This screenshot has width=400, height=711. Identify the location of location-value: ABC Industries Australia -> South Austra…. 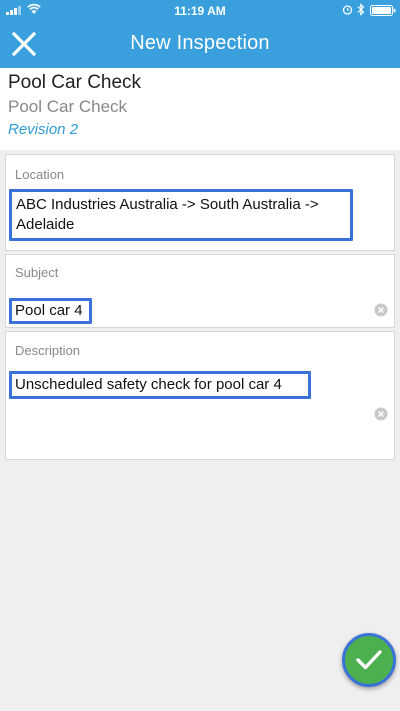
(181, 215).